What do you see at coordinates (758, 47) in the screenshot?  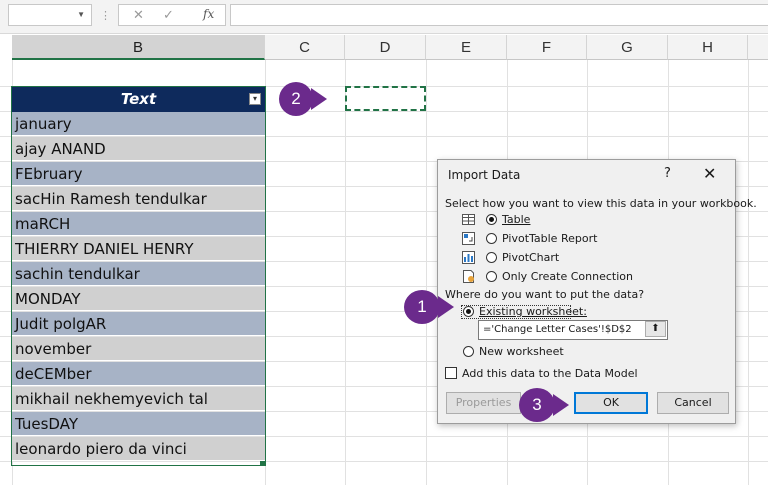 I see `column-header-next` at bounding box center [758, 47].